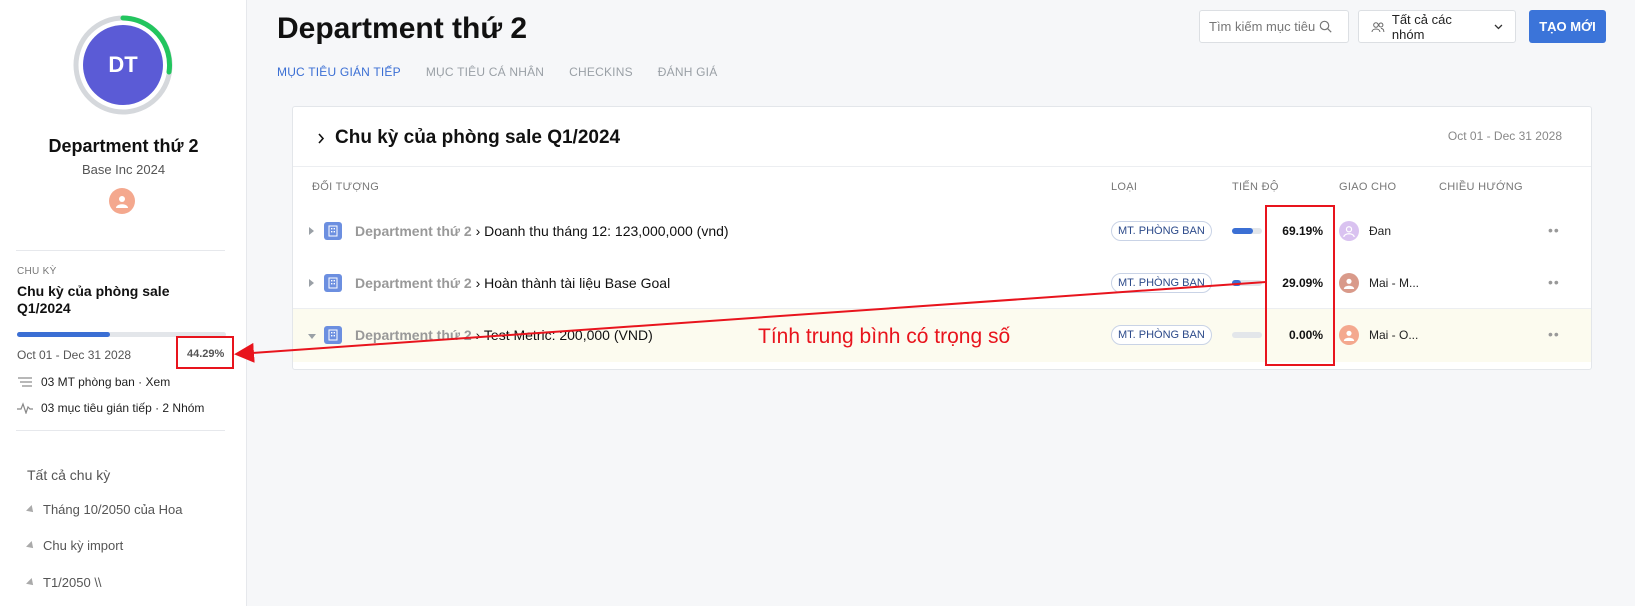 This screenshot has width=1635, height=606. I want to click on tree-item-cycle: Chu kỳ import, so click(75, 545).